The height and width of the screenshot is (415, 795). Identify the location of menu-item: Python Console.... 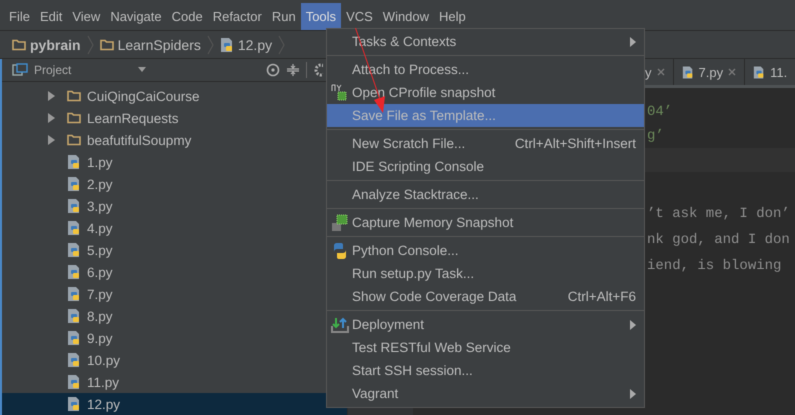
(485, 250).